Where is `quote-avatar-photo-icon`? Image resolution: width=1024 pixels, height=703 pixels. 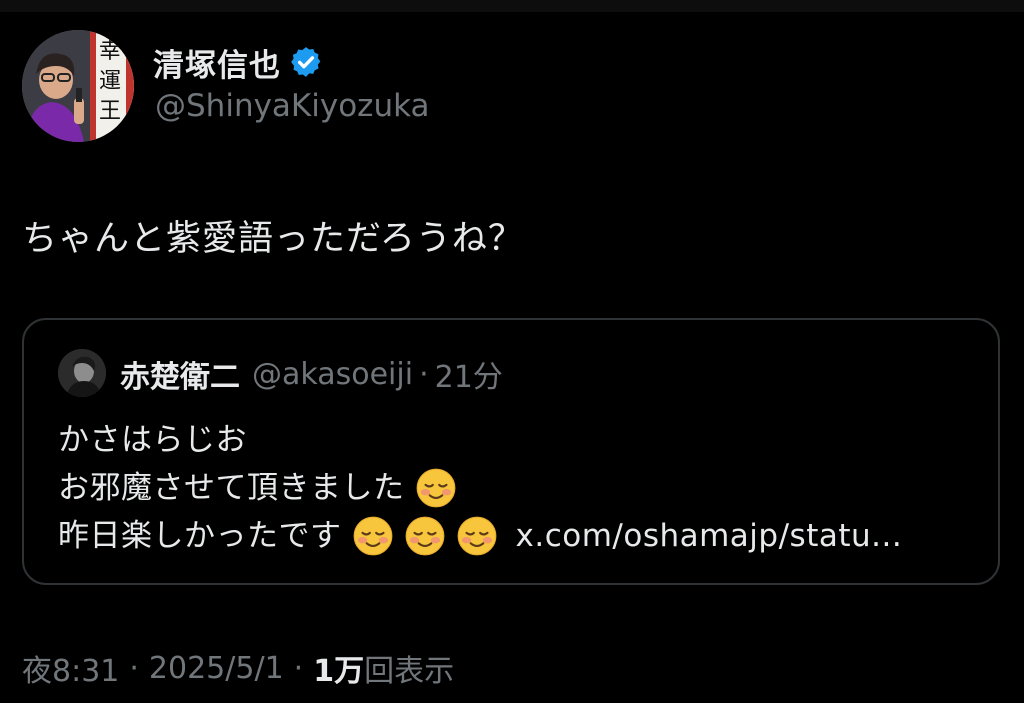
quote-avatar-photo-icon is located at coordinates (82, 373).